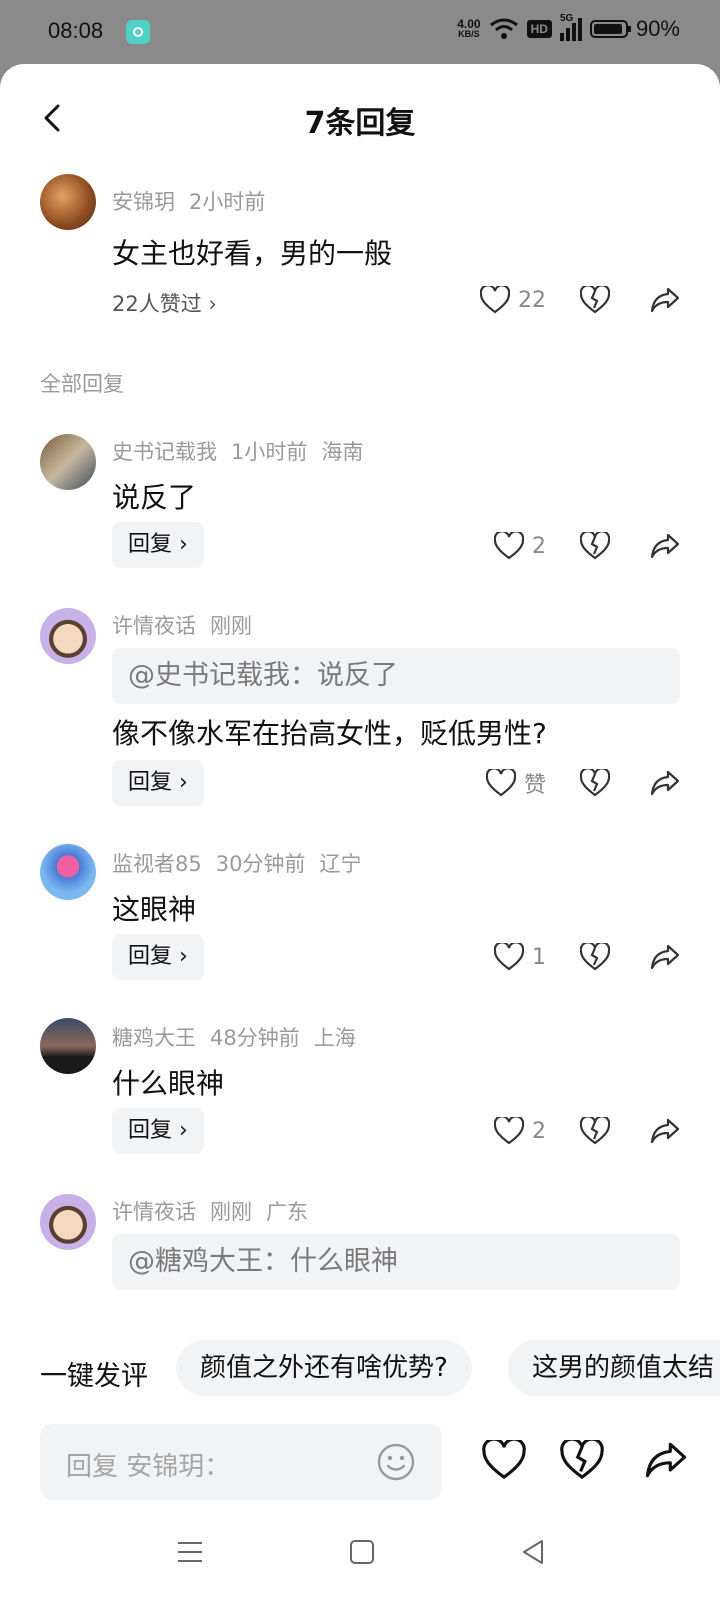 This screenshot has width=720, height=1612. Describe the element at coordinates (334, 1038) in the screenshot. I see `reply-location: 上海` at that location.